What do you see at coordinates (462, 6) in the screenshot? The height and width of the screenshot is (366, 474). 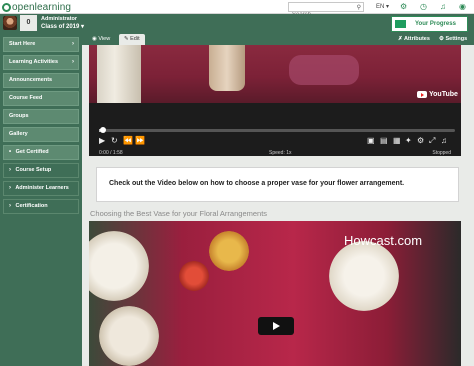 I see `help-icon: ◉` at bounding box center [462, 6].